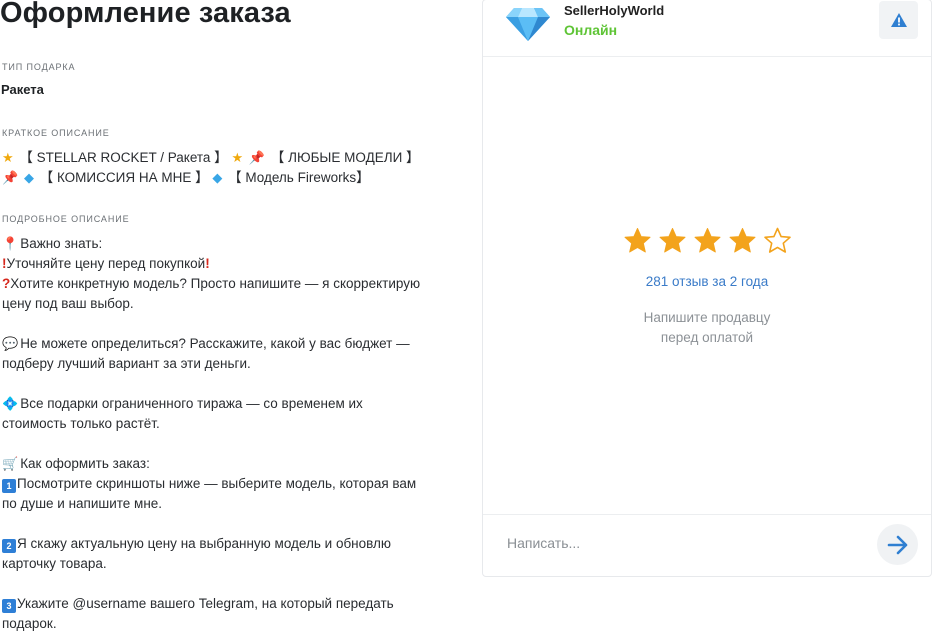 The height and width of the screenshot is (636, 942). What do you see at coordinates (39, 67) in the screenshot?
I see `gift-type-label: ТИП ПОДАРКА` at bounding box center [39, 67].